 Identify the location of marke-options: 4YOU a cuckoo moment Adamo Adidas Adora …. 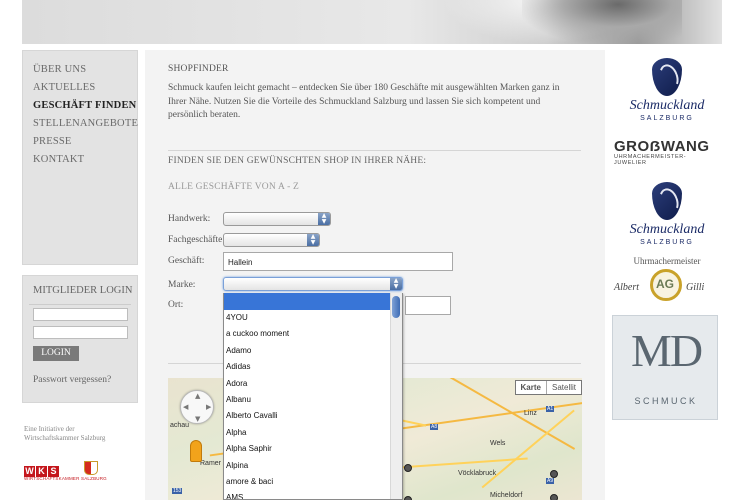
(313, 404).